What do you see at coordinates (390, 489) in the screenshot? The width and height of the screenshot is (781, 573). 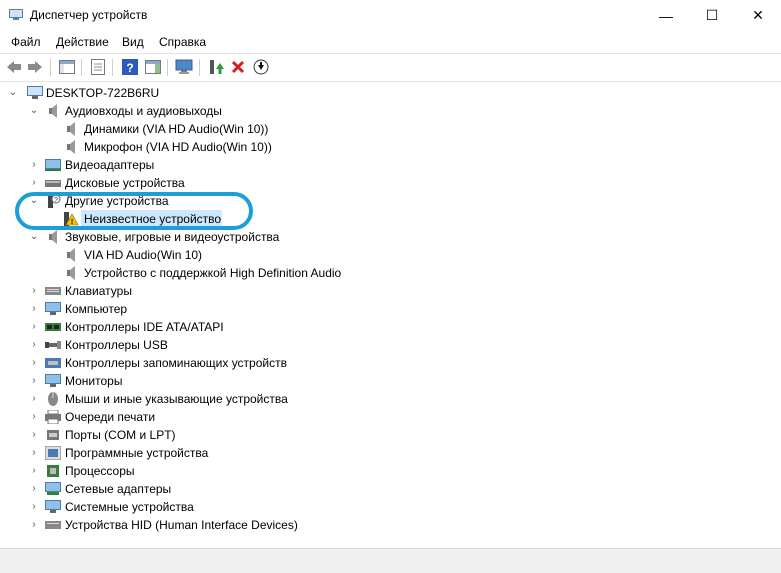 I see `tree-category-network-adapters: › Сетевые адаптеры` at bounding box center [390, 489].